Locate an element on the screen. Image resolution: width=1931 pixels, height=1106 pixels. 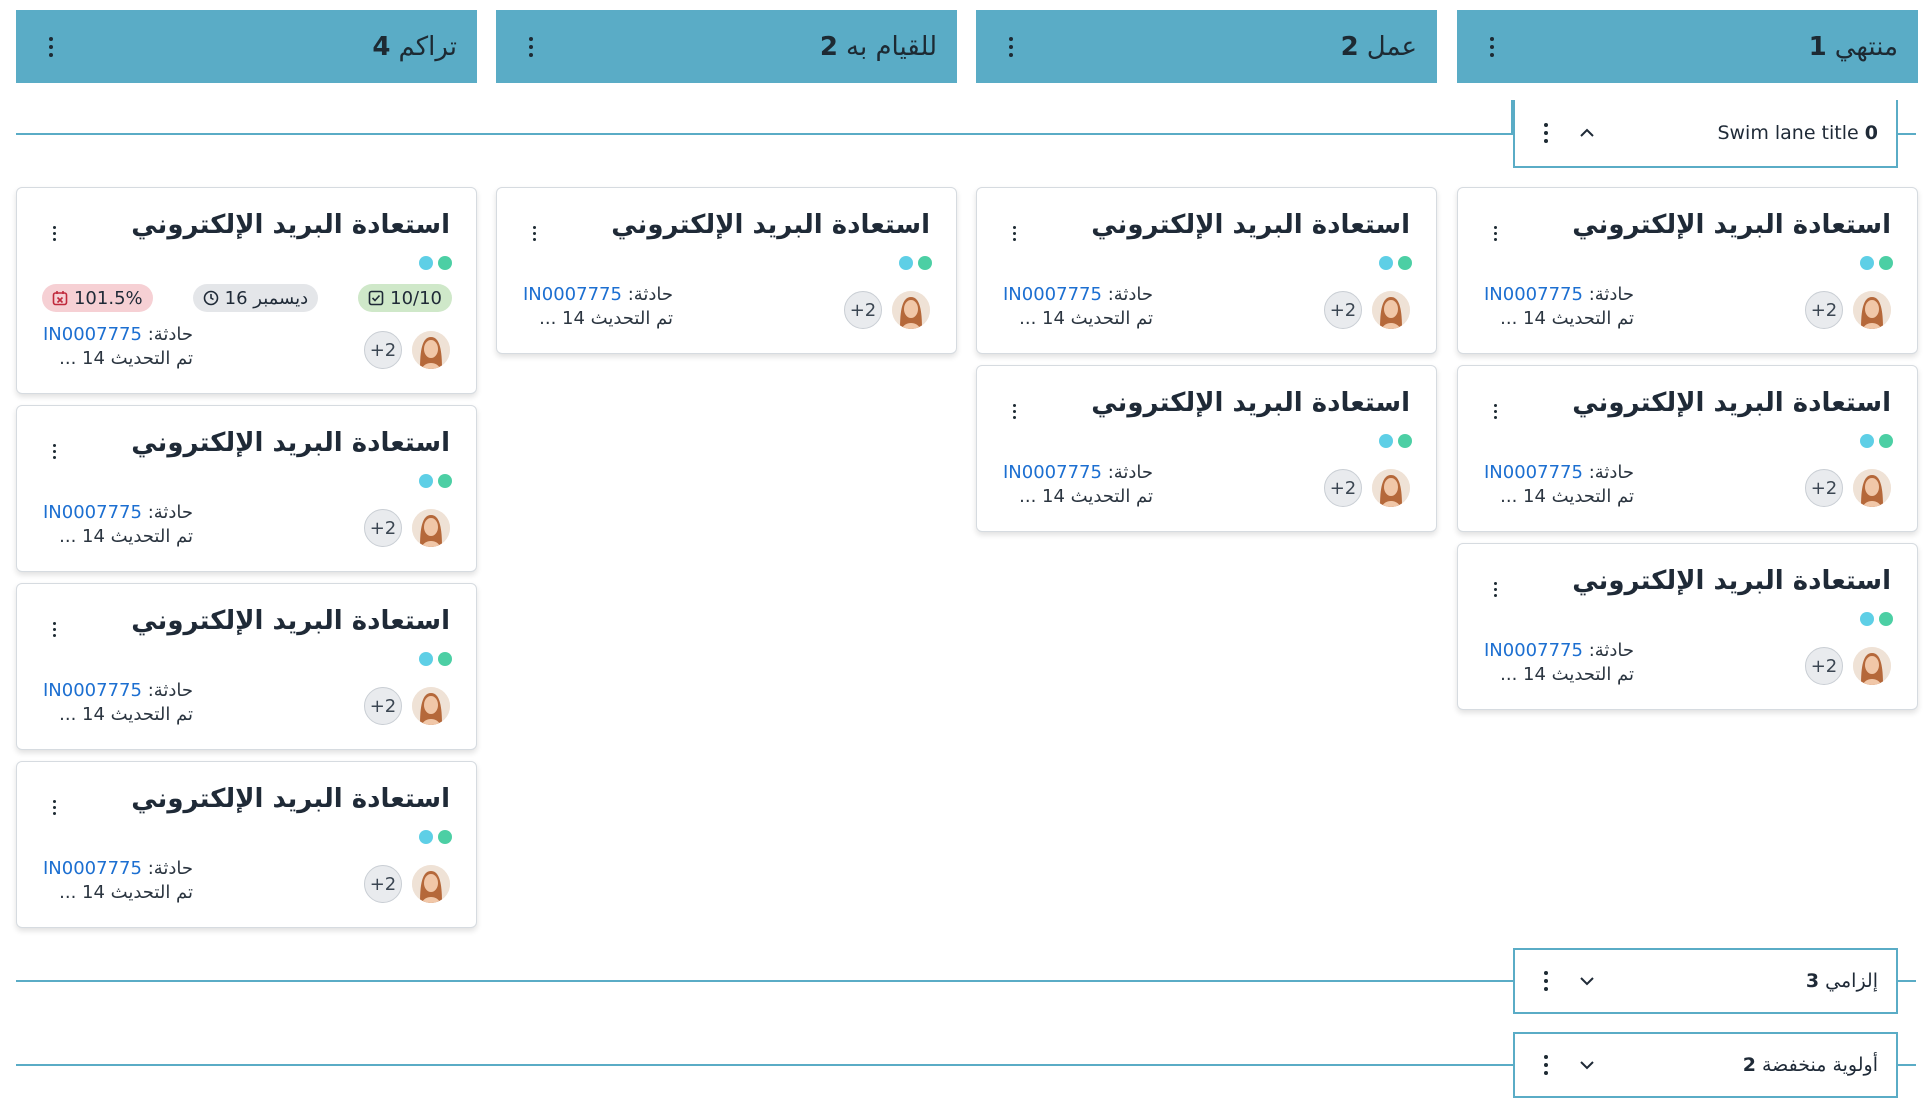
swim-lane-header: إلزامي 3 is located at coordinates (1705, 981).